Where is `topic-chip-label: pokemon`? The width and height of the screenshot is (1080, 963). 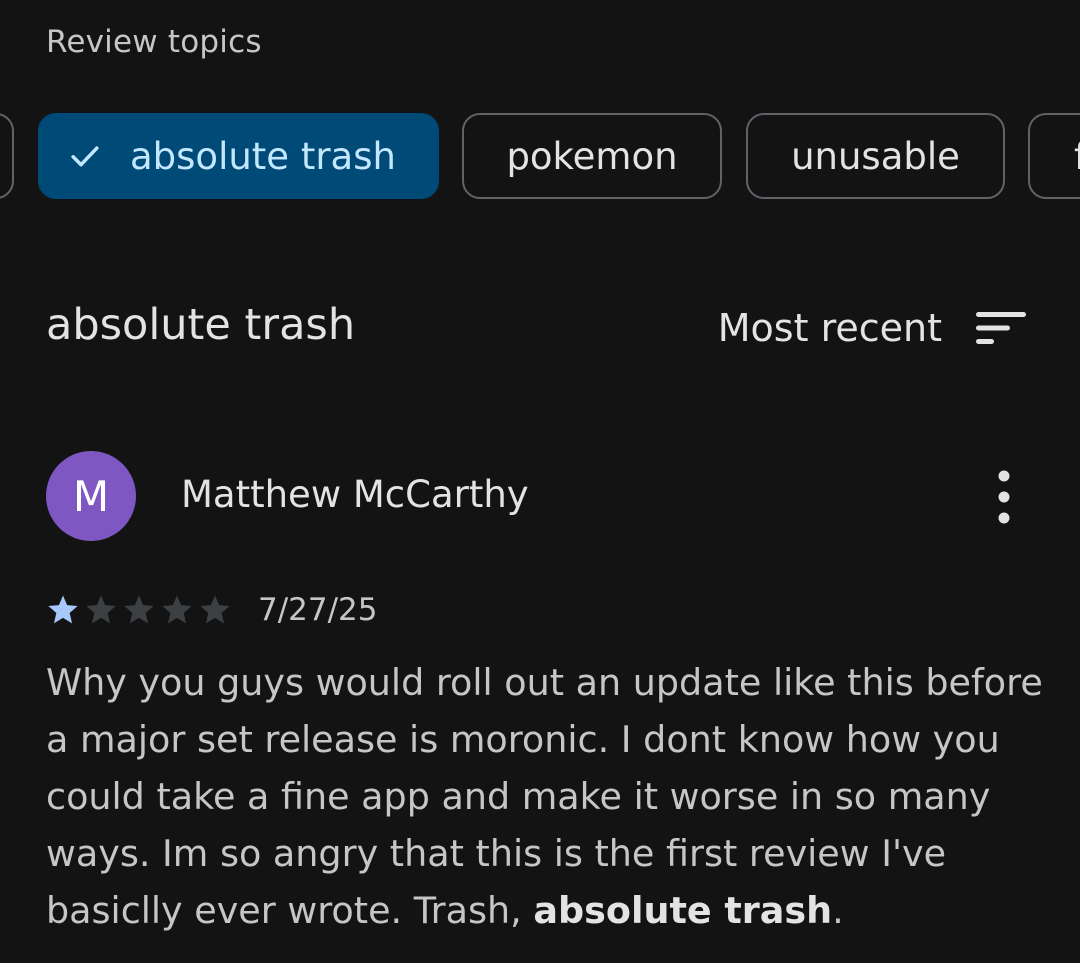 topic-chip-label: pokemon is located at coordinates (592, 156).